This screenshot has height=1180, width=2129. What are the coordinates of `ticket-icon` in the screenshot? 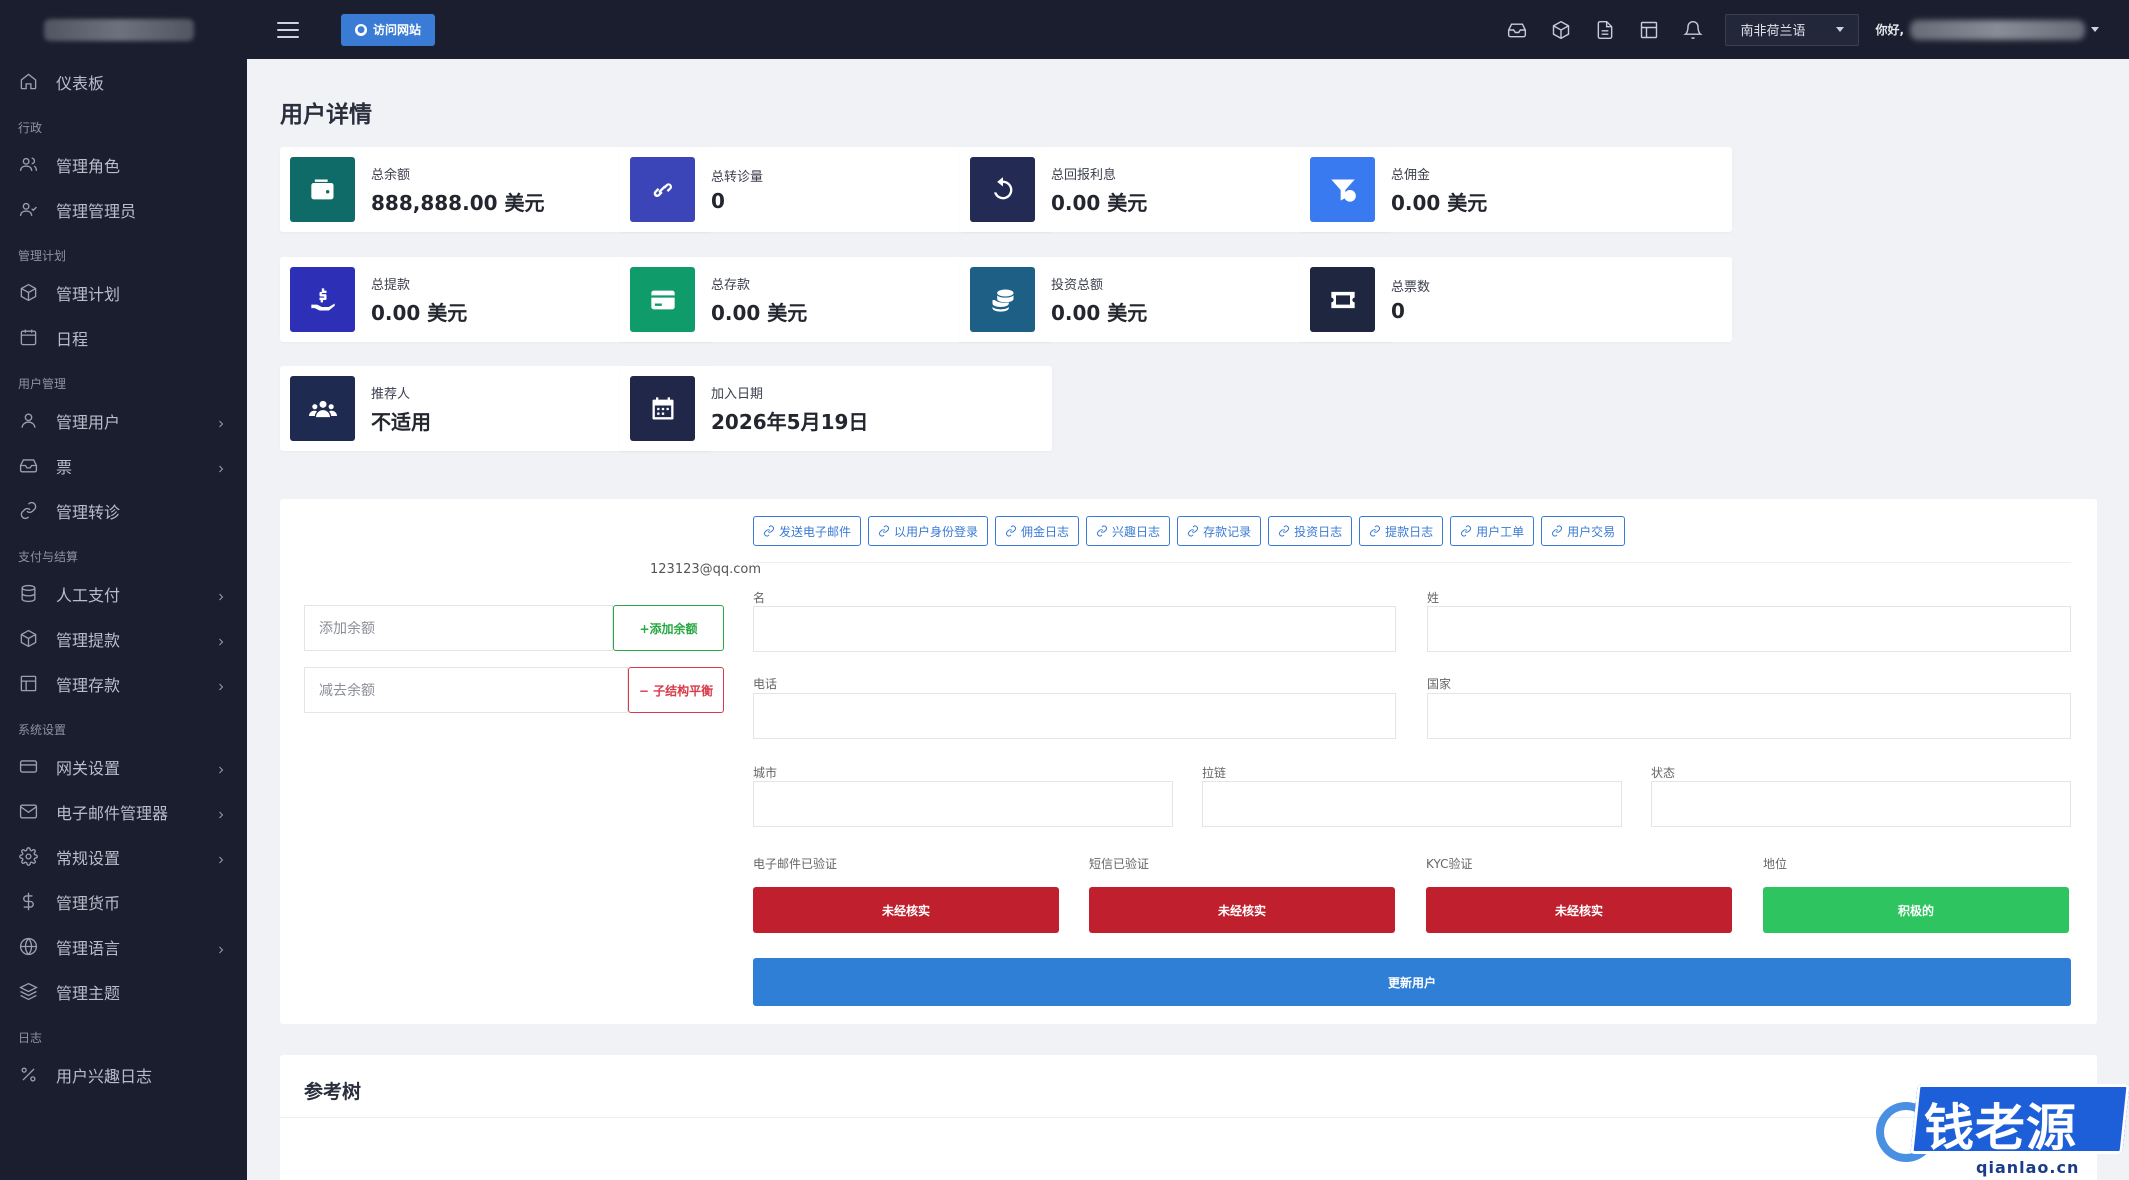 It's located at (1342, 299).